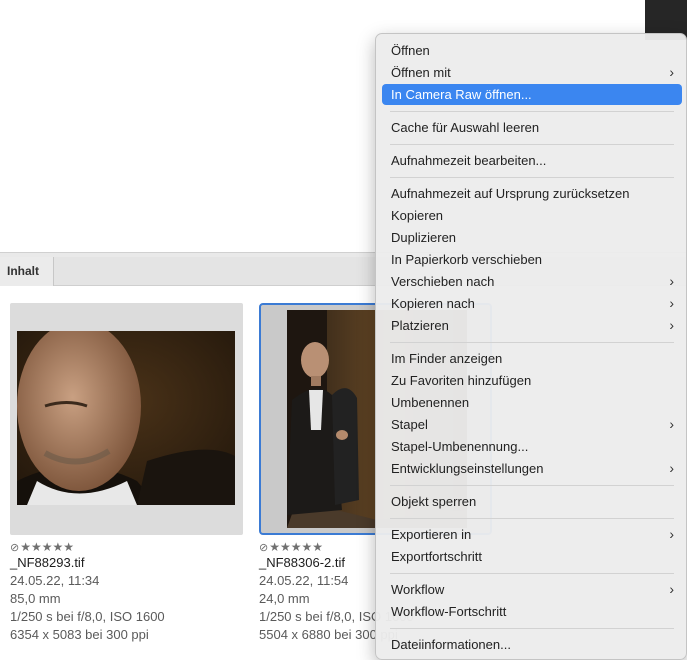 The height and width of the screenshot is (660, 687). Describe the element at coordinates (79, 634) in the screenshot. I see `image-dimensions: 6354 x 5083 bei 300 ppi` at that location.